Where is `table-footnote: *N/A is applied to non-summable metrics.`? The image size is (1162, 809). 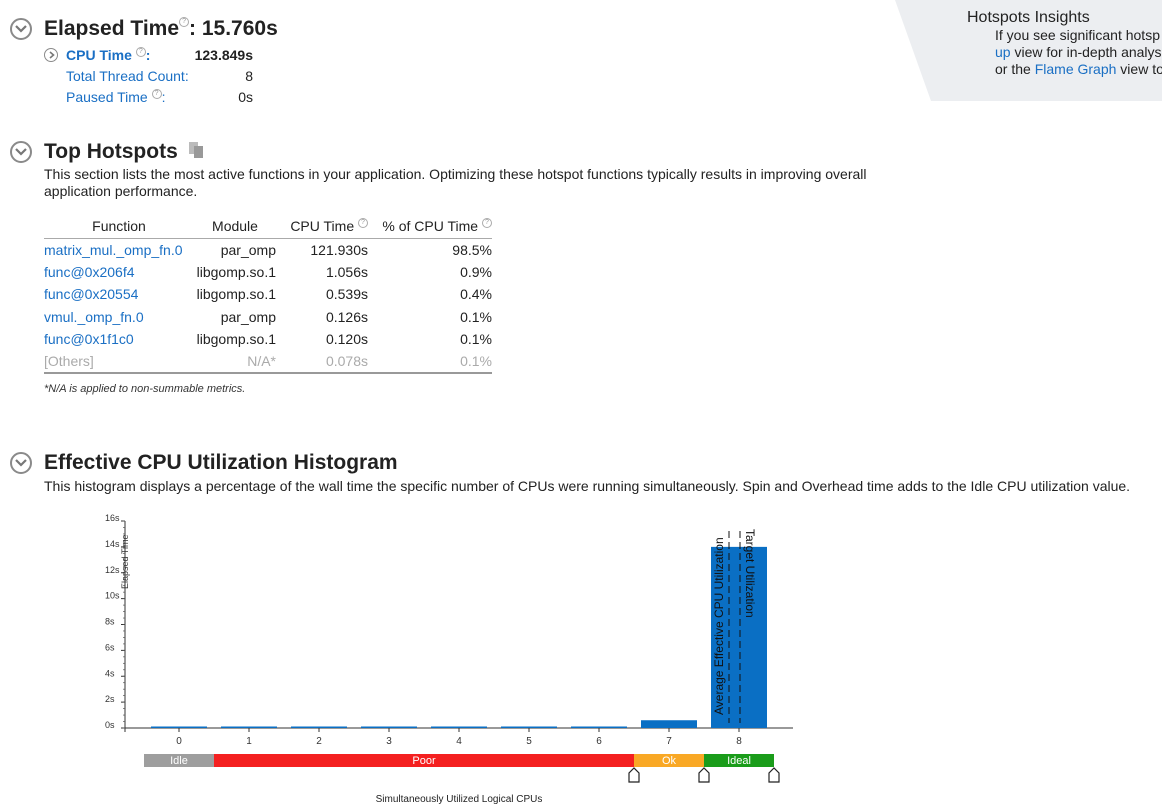
table-footnote: *N/A is applied to non-summable metrics. is located at coordinates (145, 389).